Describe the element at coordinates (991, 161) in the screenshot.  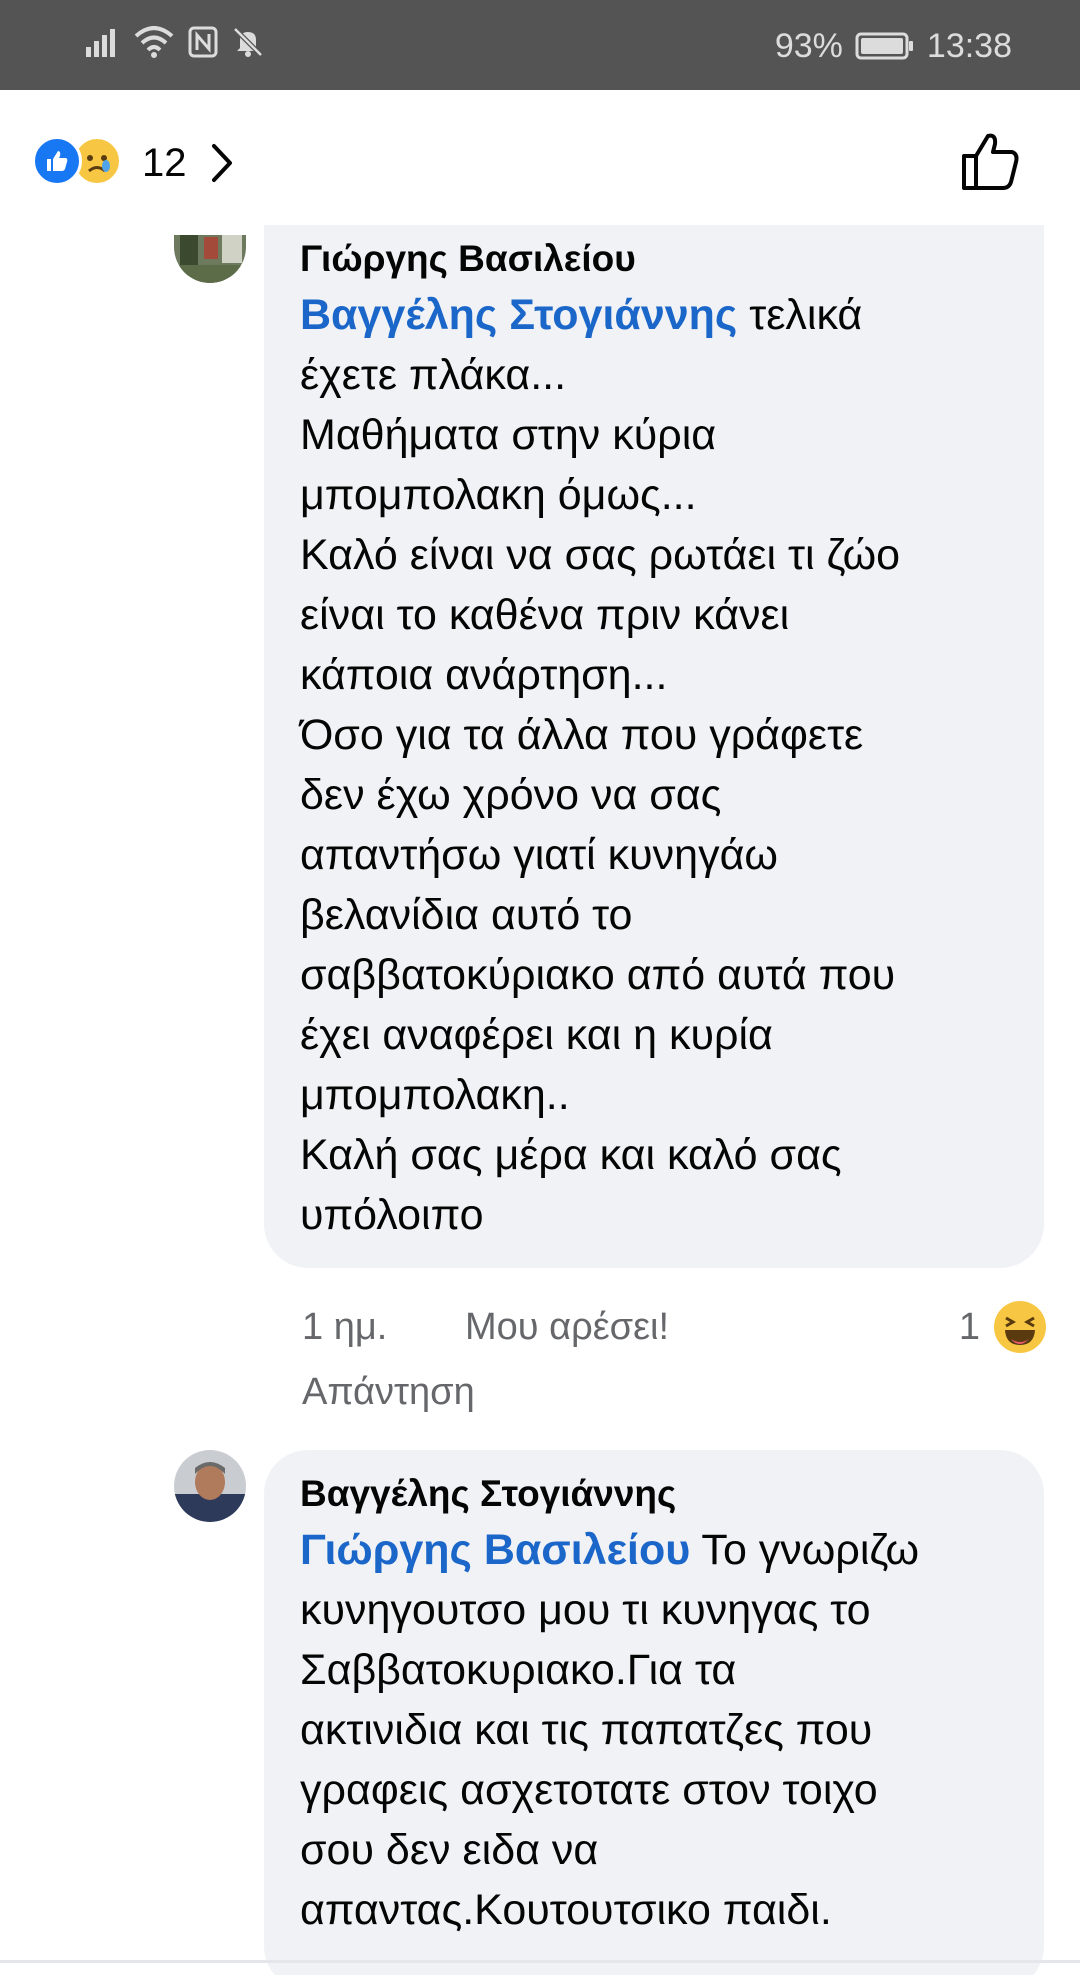
I see `like-button-icon` at that location.